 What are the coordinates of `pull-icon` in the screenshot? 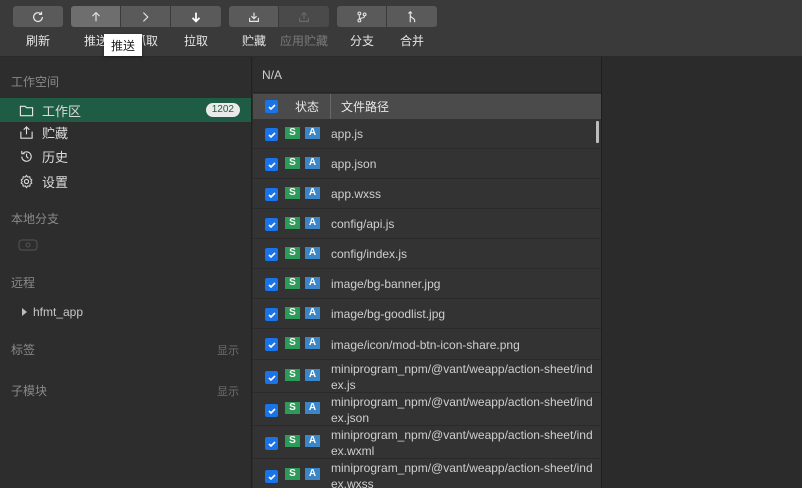 It's located at (196, 17).